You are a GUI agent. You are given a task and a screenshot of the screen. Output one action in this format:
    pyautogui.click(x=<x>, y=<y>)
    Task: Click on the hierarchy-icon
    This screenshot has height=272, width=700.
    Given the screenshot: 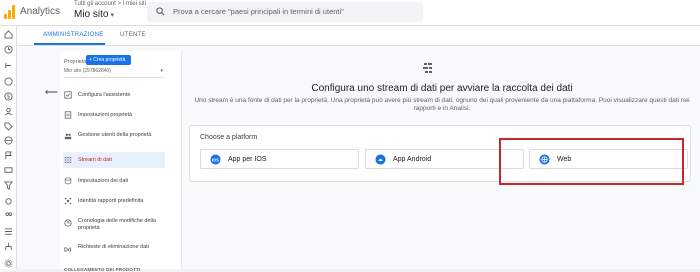 What is the action you would take?
    pyautogui.click(x=8, y=246)
    